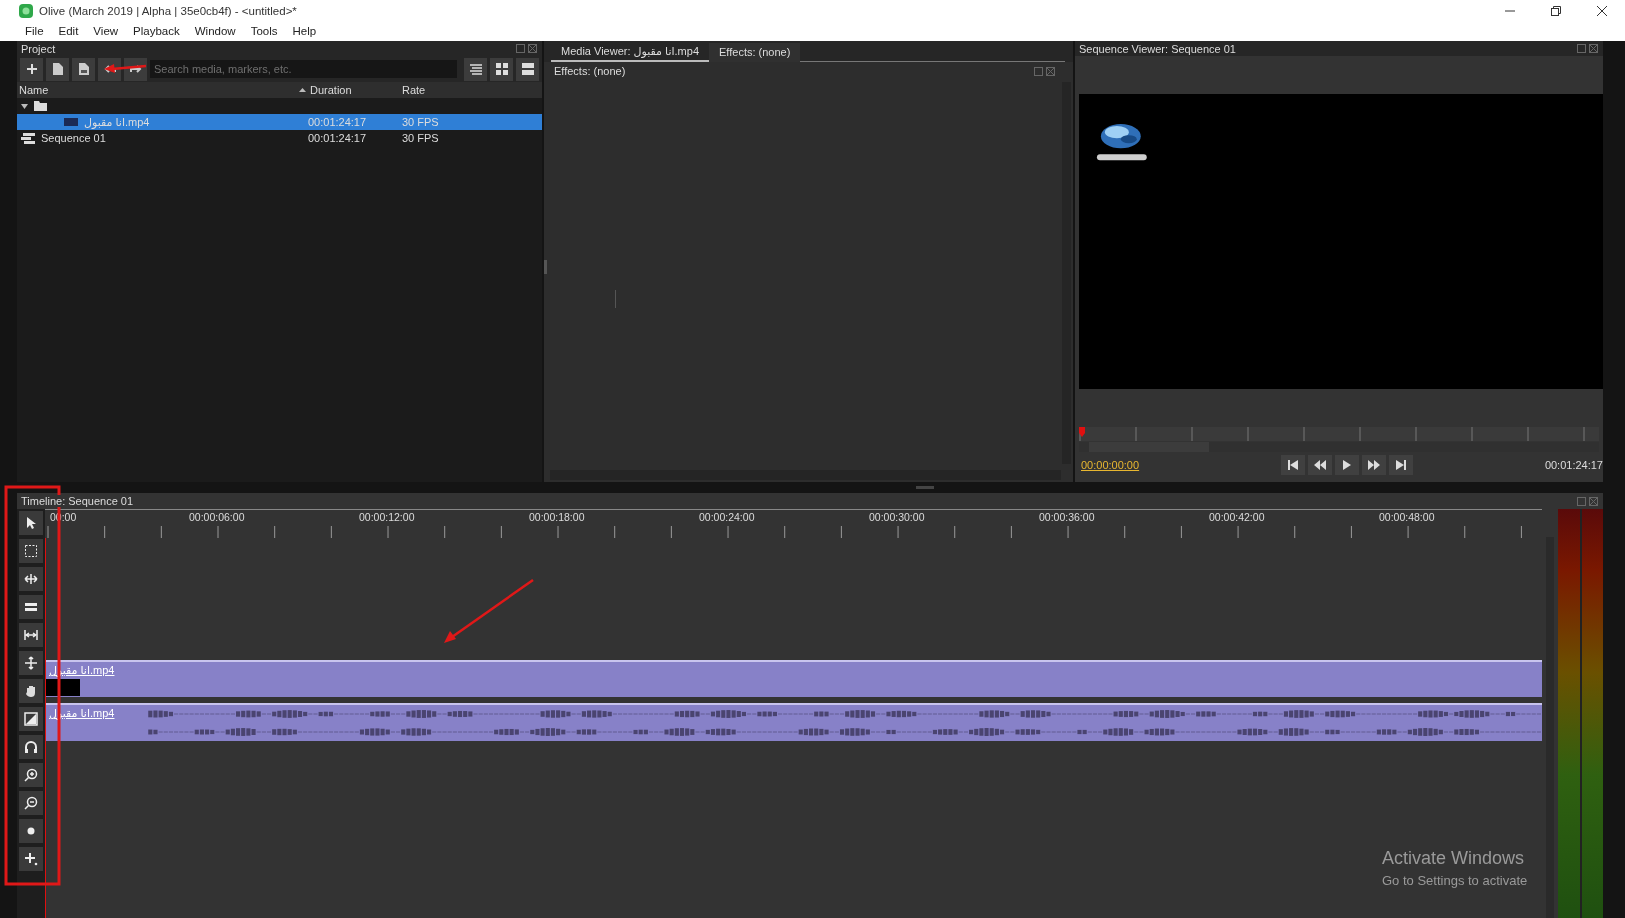 The height and width of the screenshot is (918, 1625). What do you see at coordinates (215, 31) in the screenshot?
I see `menu-item: Window` at bounding box center [215, 31].